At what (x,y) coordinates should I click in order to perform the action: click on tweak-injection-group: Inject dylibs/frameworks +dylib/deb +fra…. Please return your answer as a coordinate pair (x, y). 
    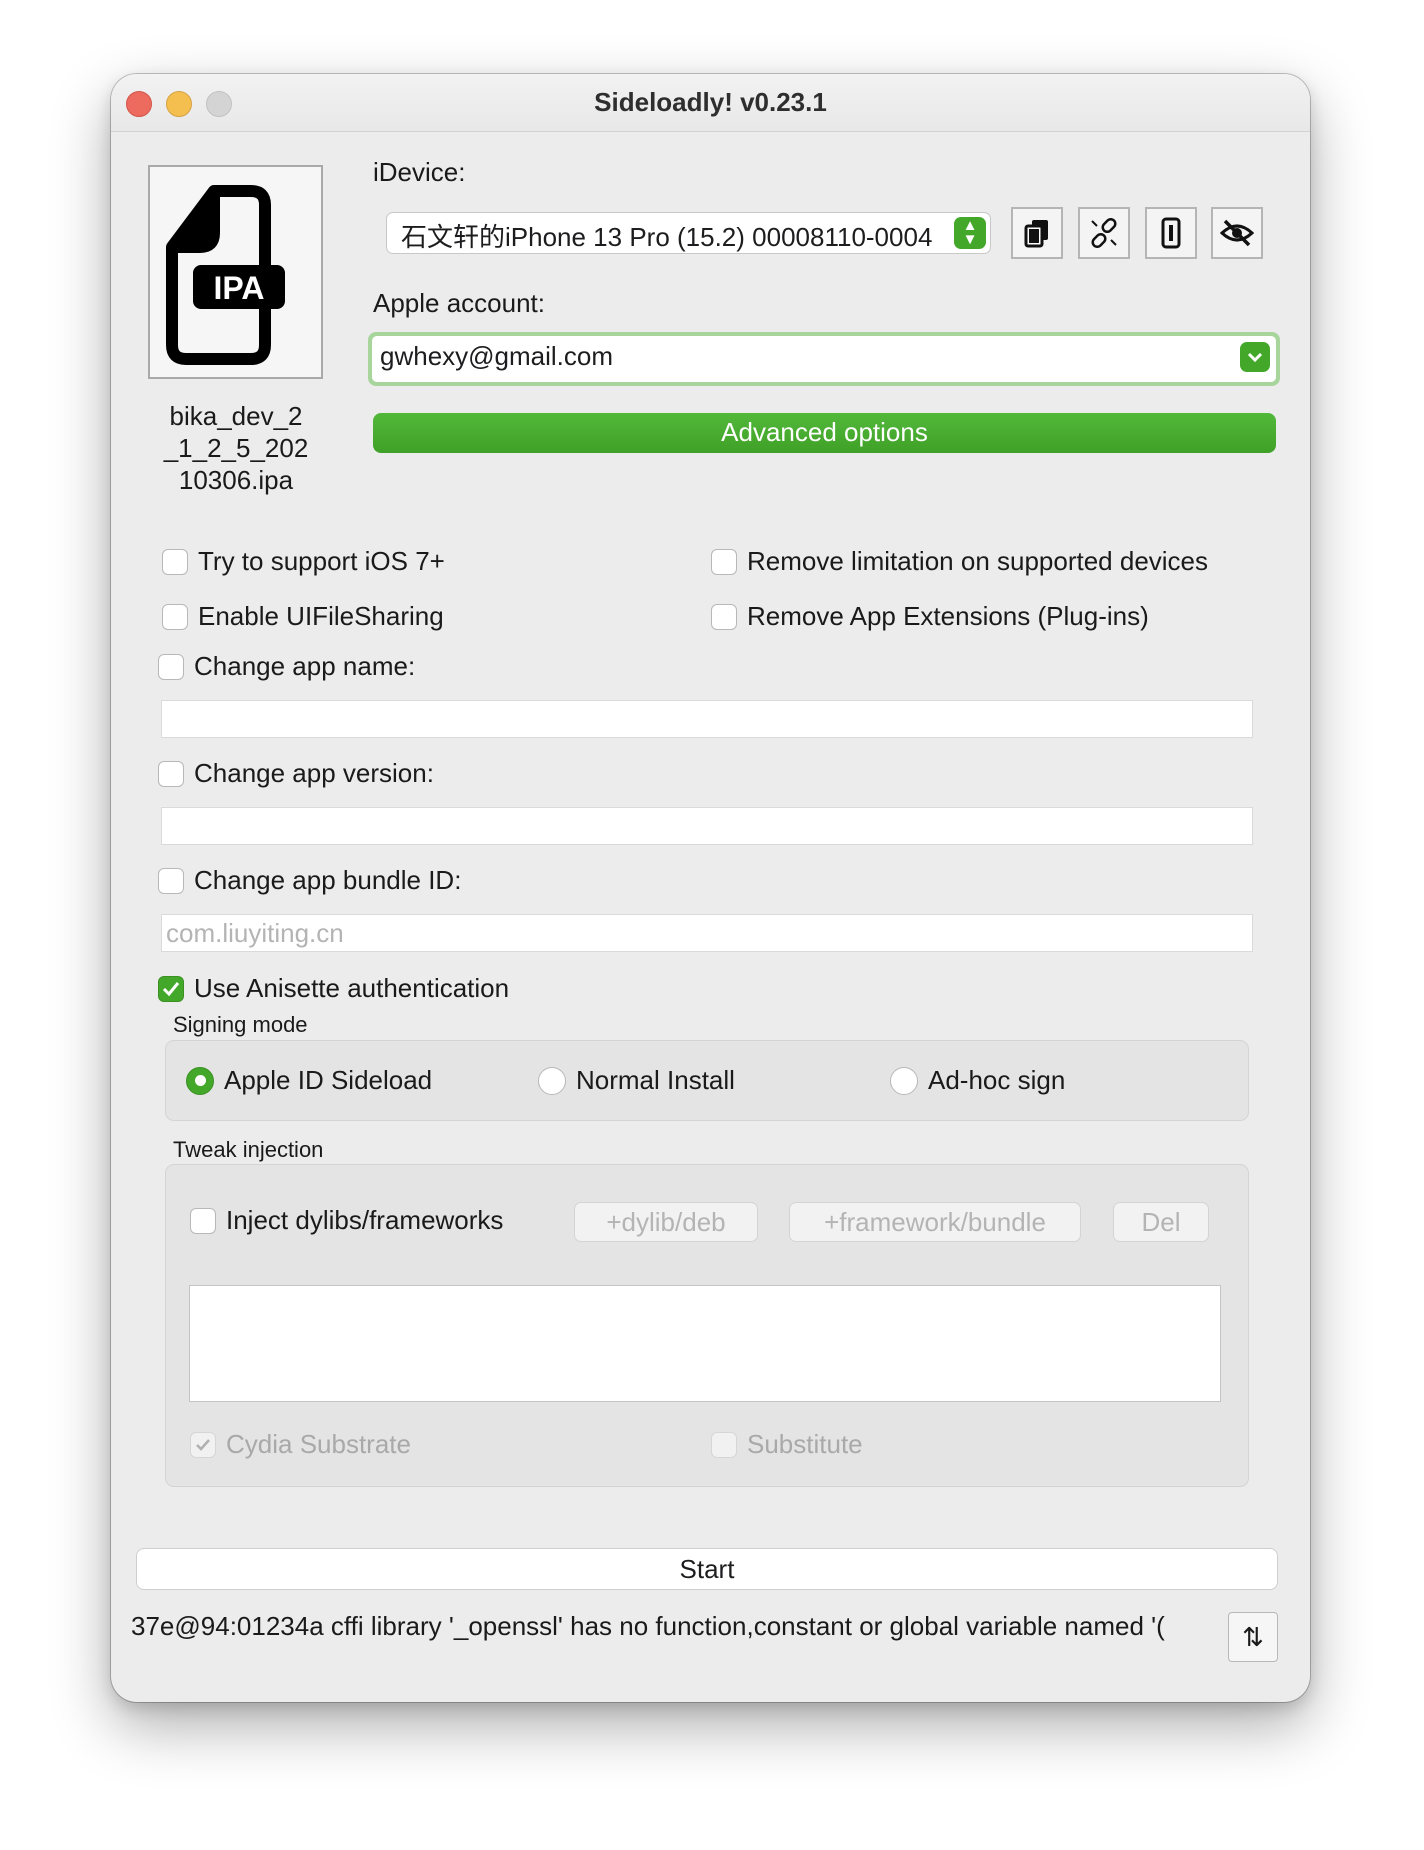
    Looking at the image, I should click on (707, 1325).